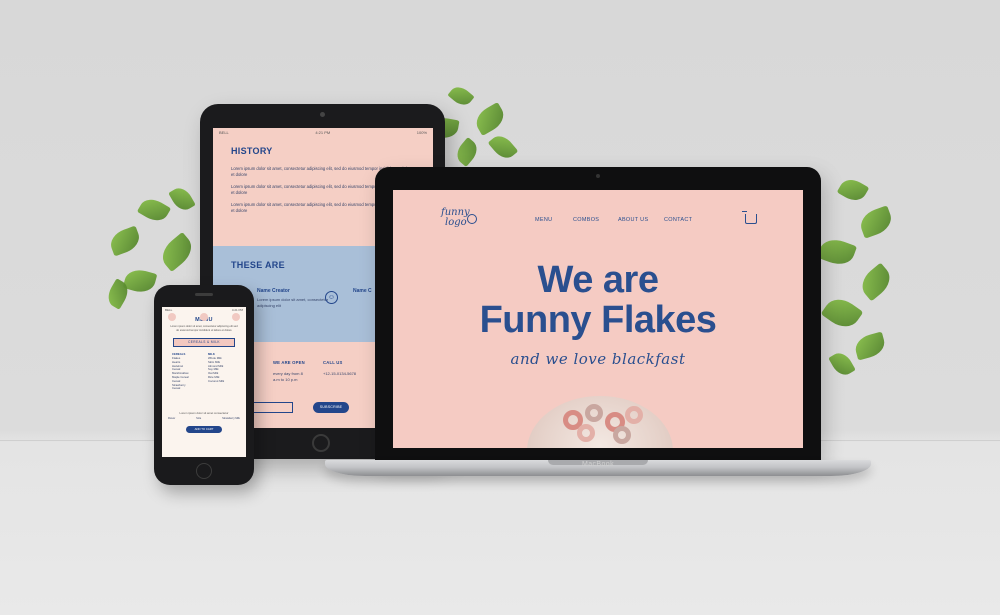  I want to click on brand-logo: funny logo, so click(459, 218).